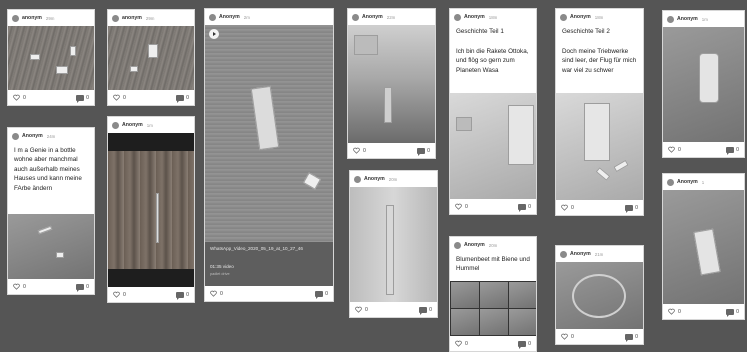 This screenshot has height=352, width=747. I want to click on post-card: Anonym 20m 0 0, so click(393, 244).